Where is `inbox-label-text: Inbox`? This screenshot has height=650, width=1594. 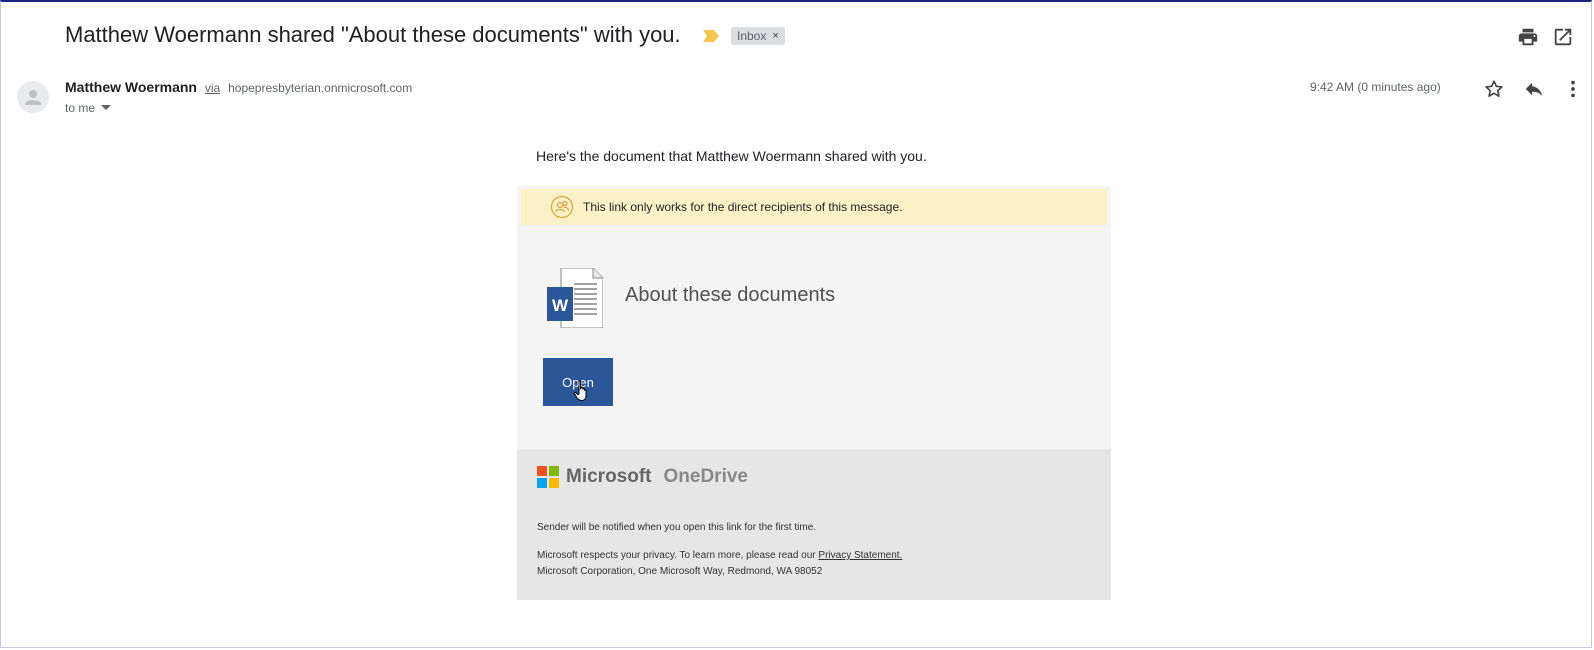 inbox-label-text: Inbox is located at coordinates (752, 36).